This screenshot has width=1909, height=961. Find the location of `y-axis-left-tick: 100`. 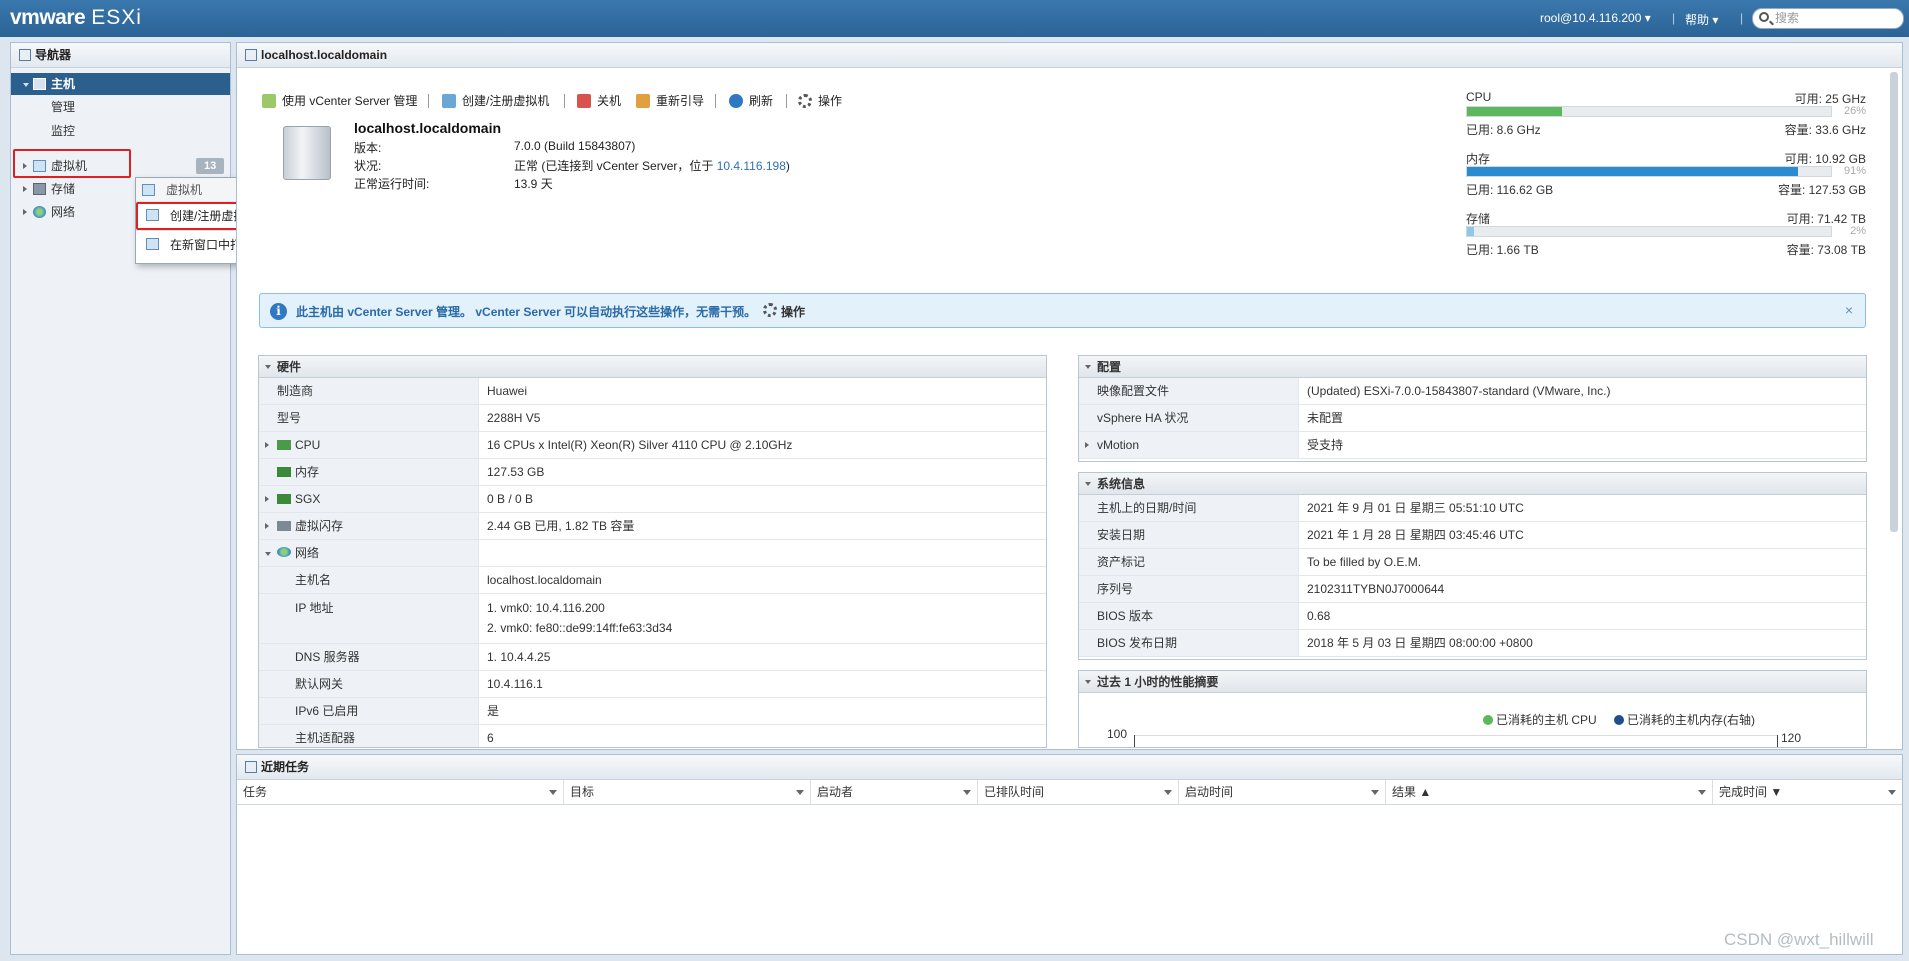

y-axis-left-tick: 100 is located at coordinates (1117, 734).